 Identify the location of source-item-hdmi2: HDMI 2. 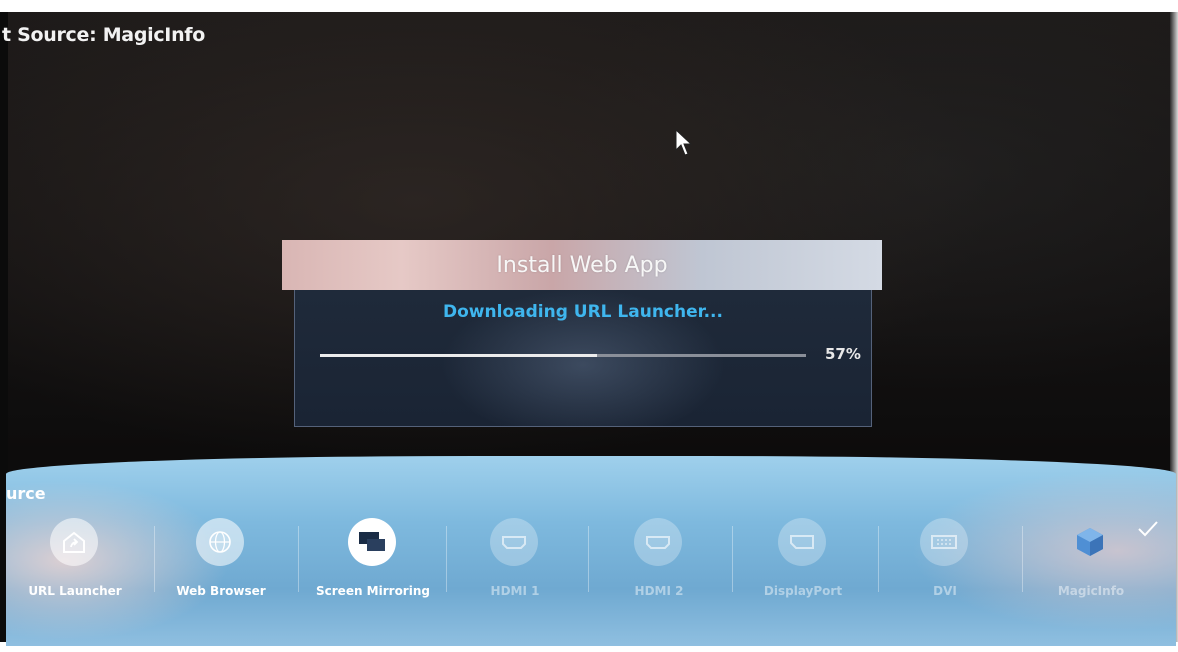
(659, 573).